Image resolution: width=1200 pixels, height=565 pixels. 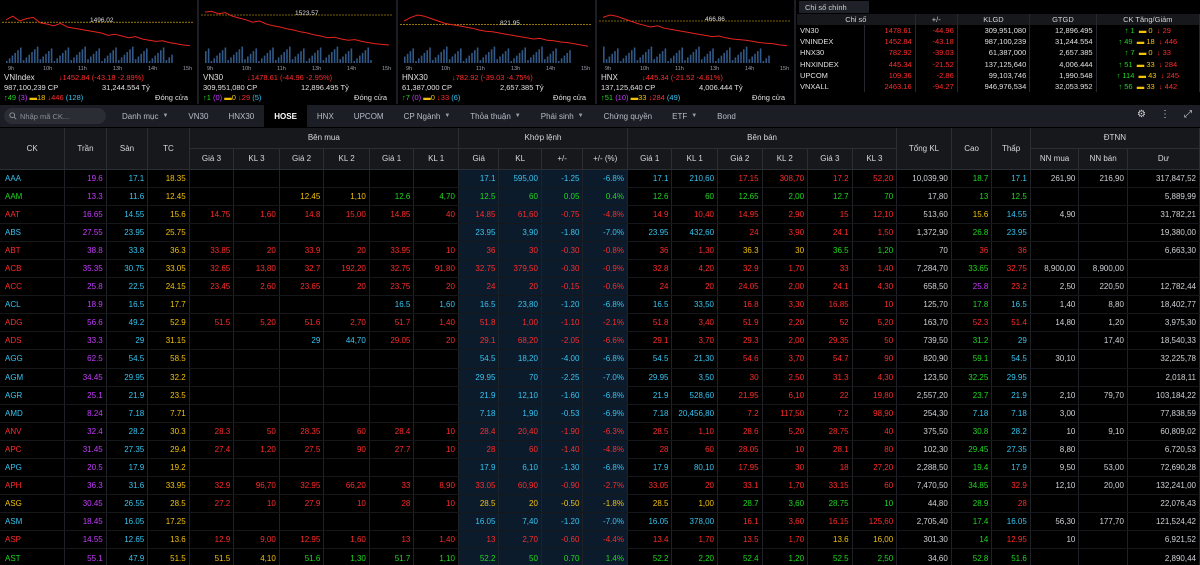 What do you see at coordinates (168, 149) in the screenshot?
I see `col-reference: TC` at bounding box center [168, 149].